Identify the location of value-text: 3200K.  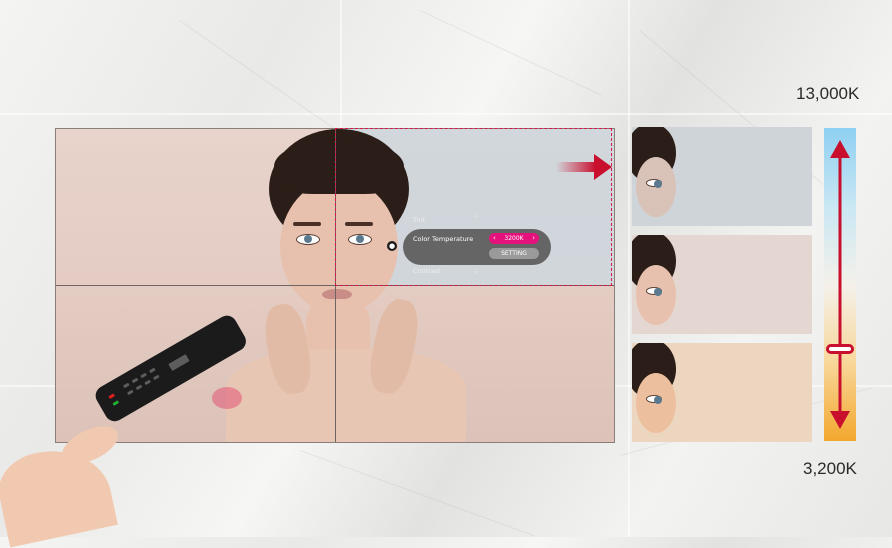
(514, 238).